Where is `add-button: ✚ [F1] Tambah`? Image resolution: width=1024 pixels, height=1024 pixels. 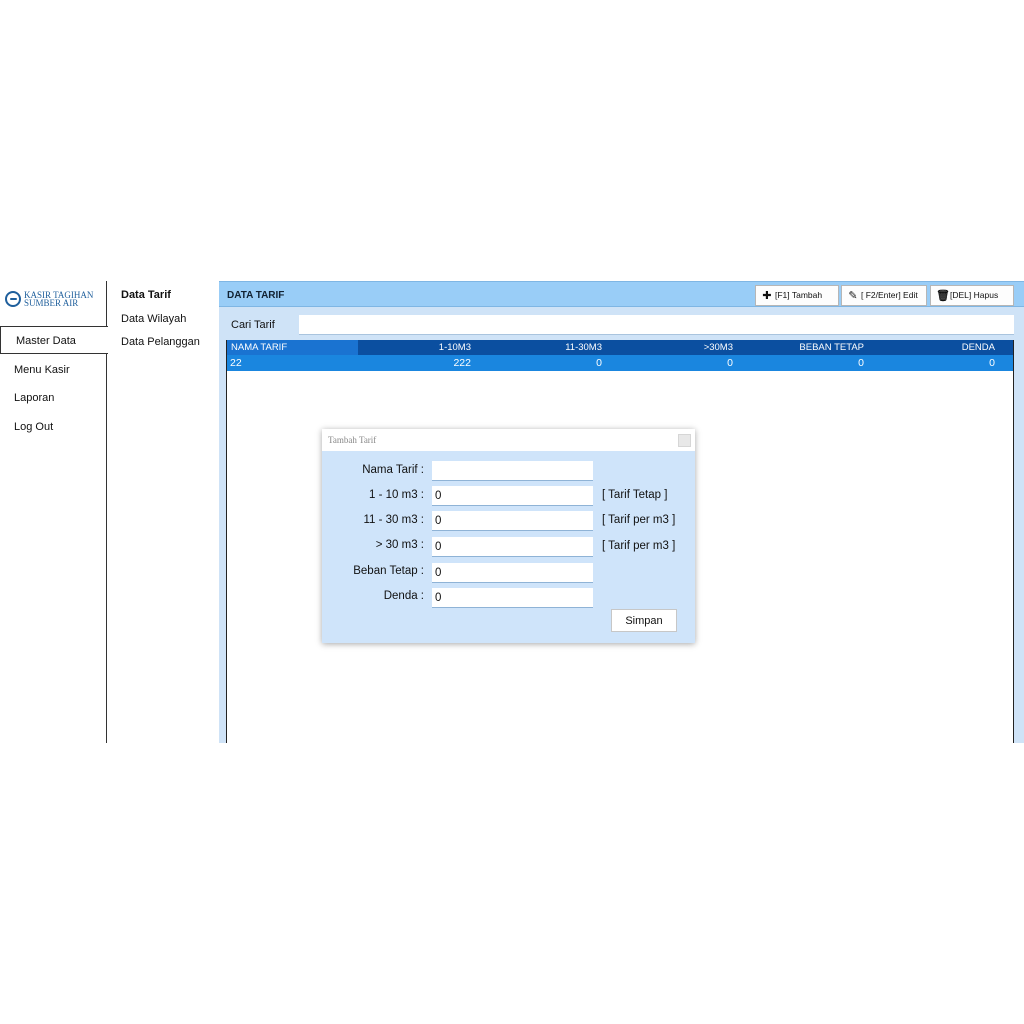
add-button: ✚ [F1] Tambah is located at coordinates (797, 295).